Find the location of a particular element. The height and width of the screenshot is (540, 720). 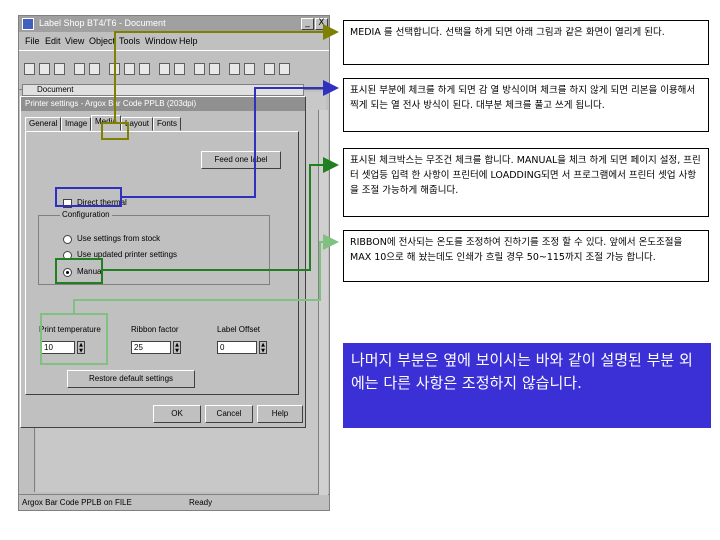

label-offset-input: 0 is located at coordinates (237, 347).